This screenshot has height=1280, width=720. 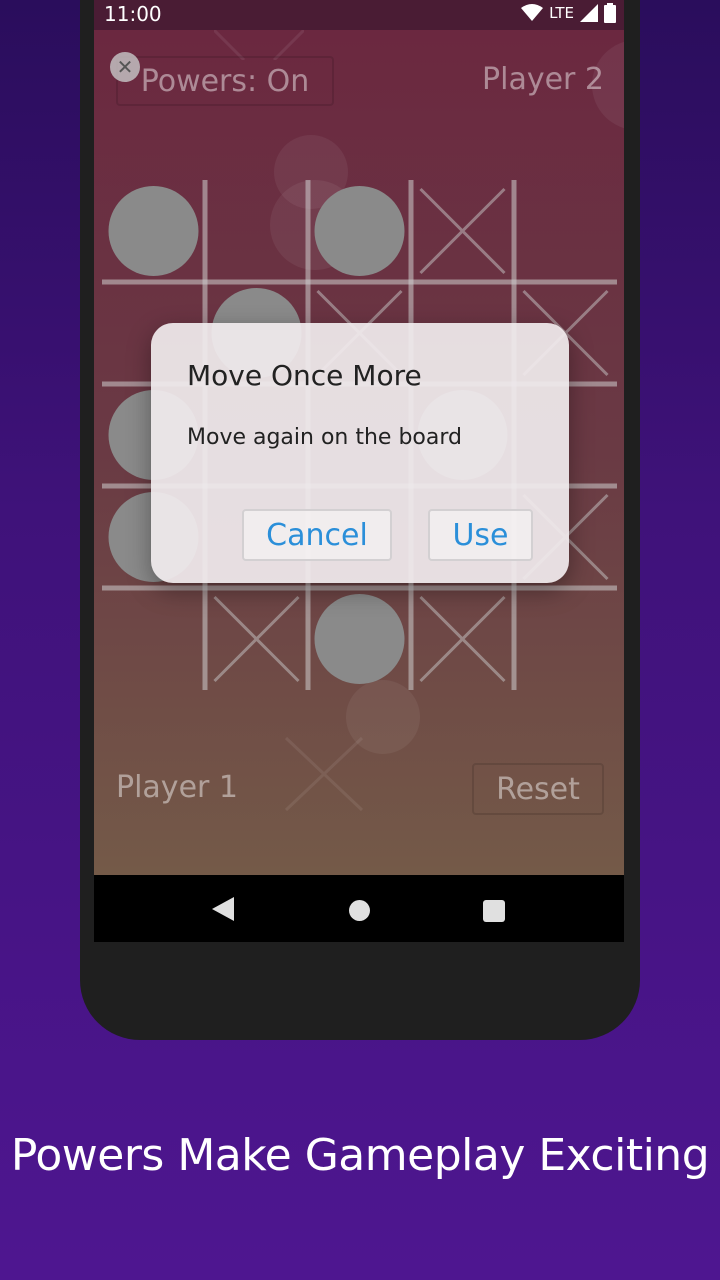 I want to click on promo-caption: Powers Make Gameplay Exciting, so click(x=360, y=1155).